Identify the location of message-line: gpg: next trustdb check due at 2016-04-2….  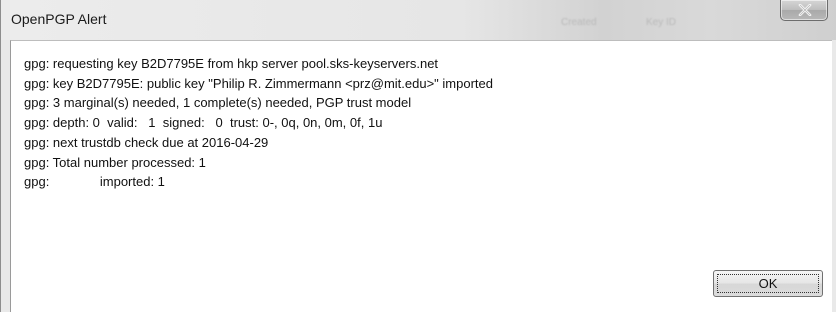
(146, 142).